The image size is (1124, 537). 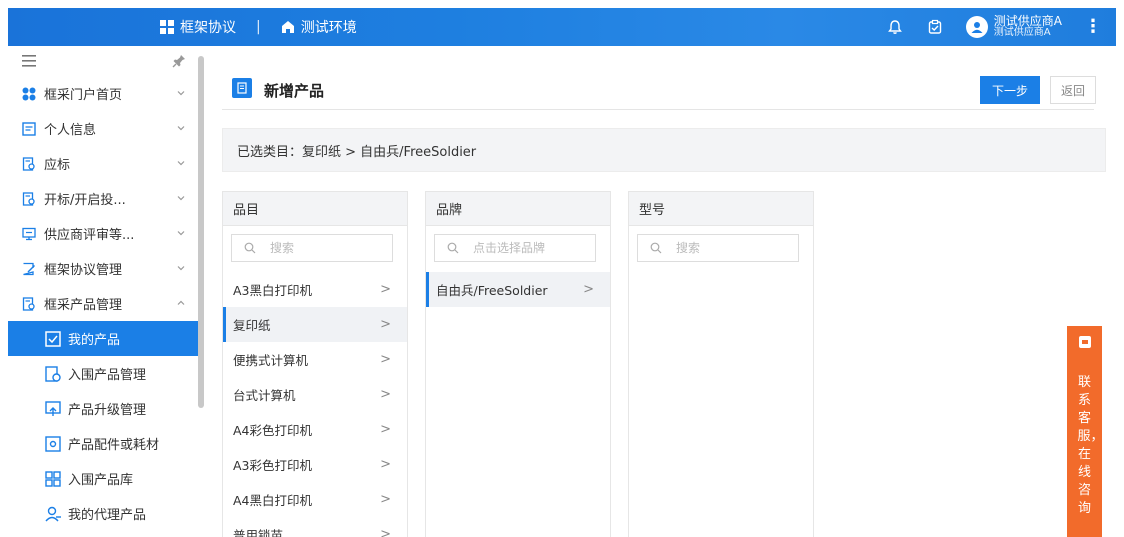 What do you see at coordinates (250, 248) in the screenshot?
I see `search-icon` at bounding box center [250, 248].